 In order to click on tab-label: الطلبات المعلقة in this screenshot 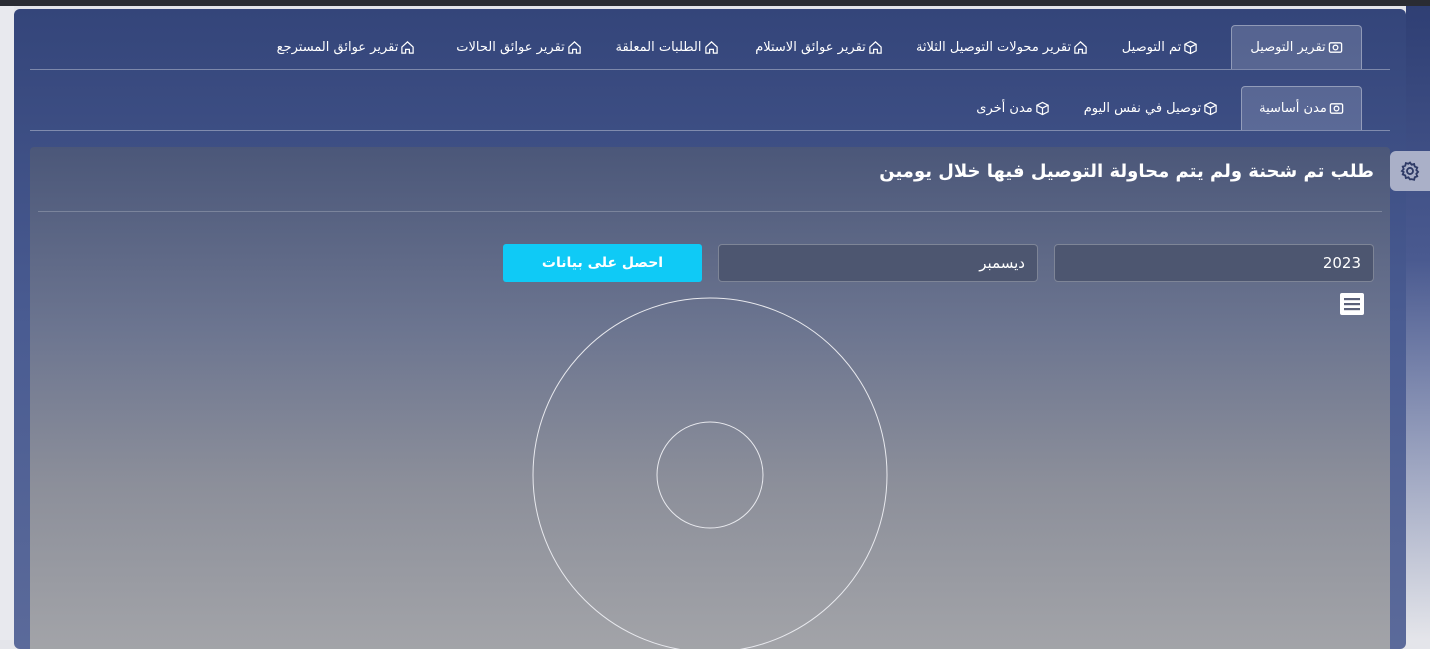, I will do `click(658, 47)`.